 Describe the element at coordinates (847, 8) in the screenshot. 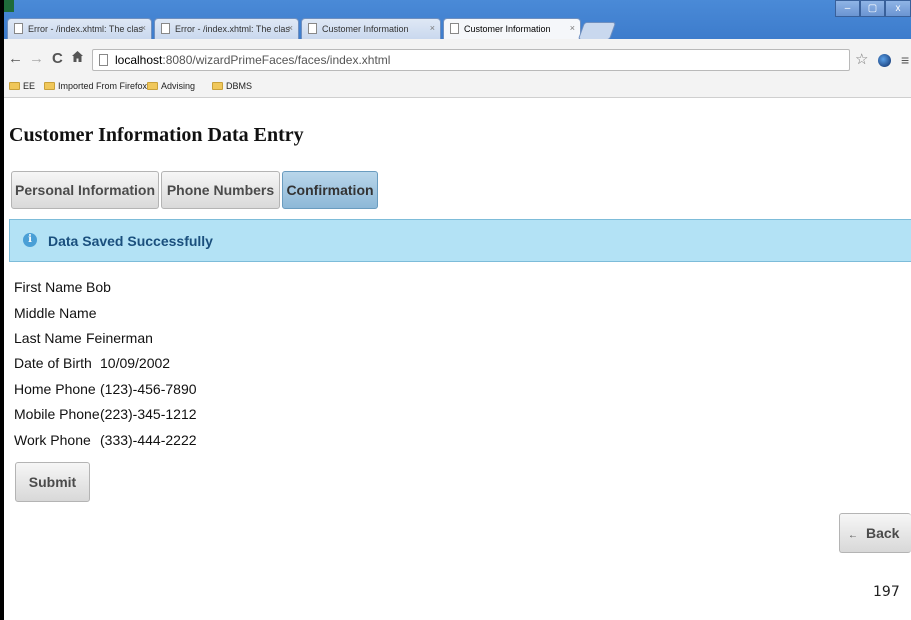

I see `minimize-button: –` at that location.